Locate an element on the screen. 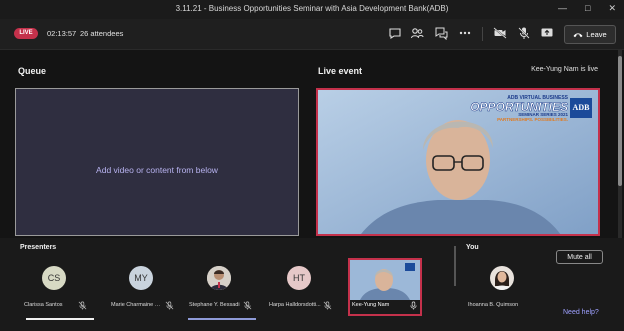  minimize-icon: — is located at coordinates (562, 8).